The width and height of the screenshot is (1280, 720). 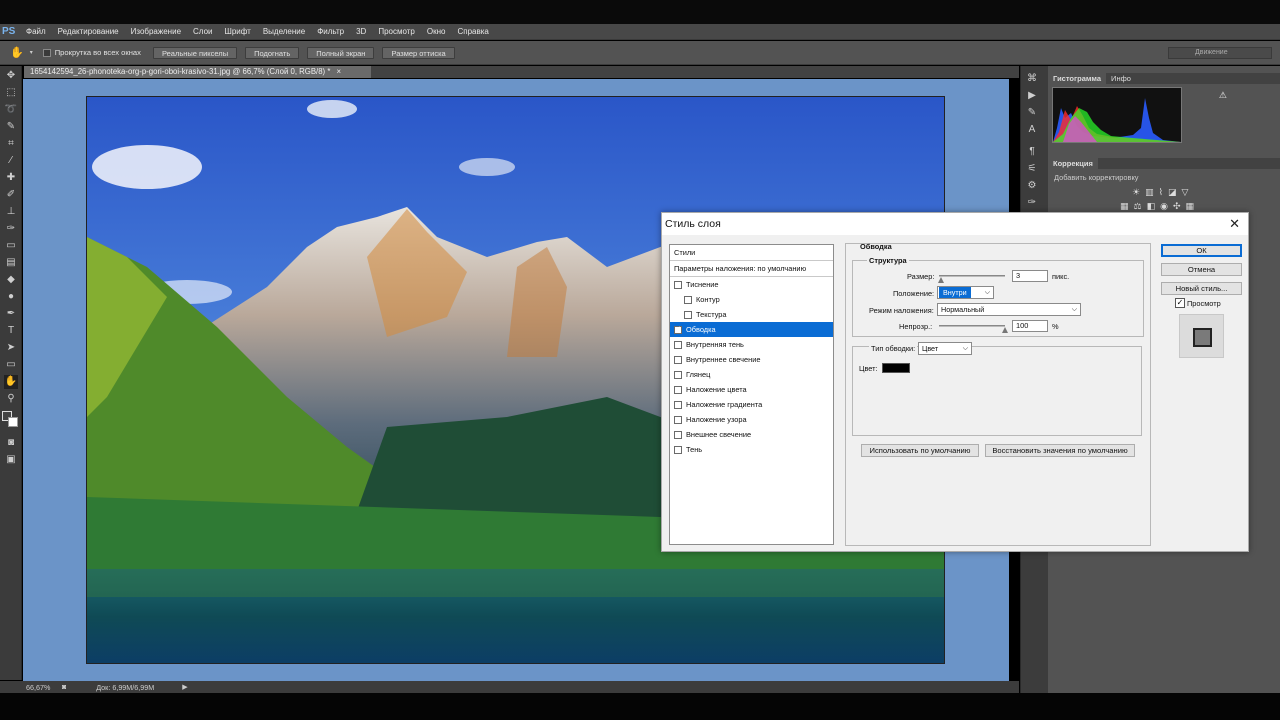 I want to click on background-color-swatch, so click(x=13, y=422).